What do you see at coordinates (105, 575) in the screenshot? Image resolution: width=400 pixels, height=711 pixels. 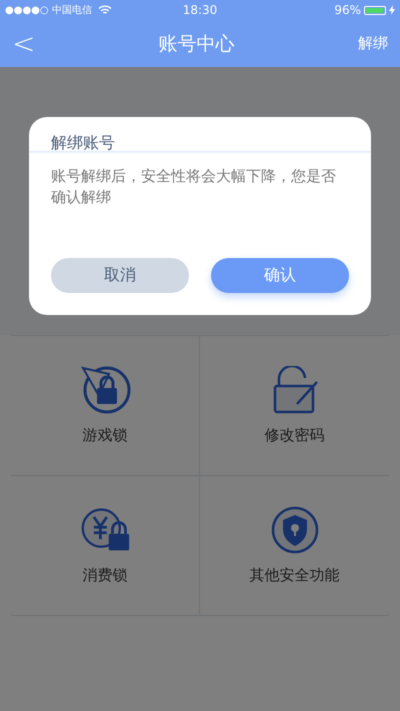 I see `grid-label: 消费锁` at bounding box center [105, 575].